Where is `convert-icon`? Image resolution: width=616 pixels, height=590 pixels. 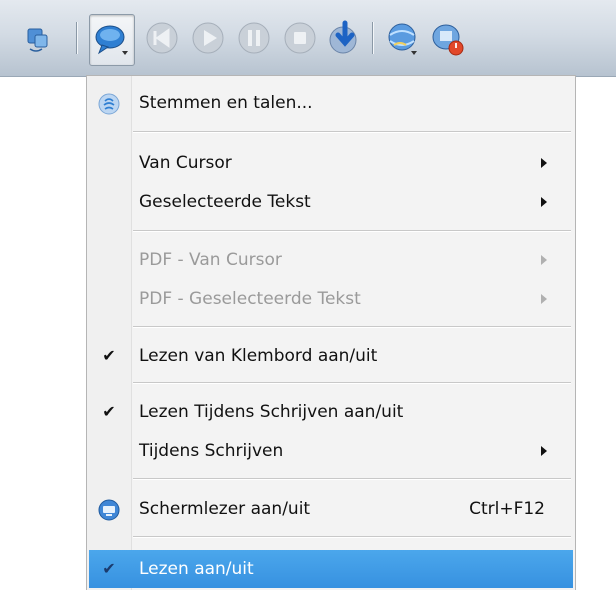 convert-icon is located at coordinates (38, 38).